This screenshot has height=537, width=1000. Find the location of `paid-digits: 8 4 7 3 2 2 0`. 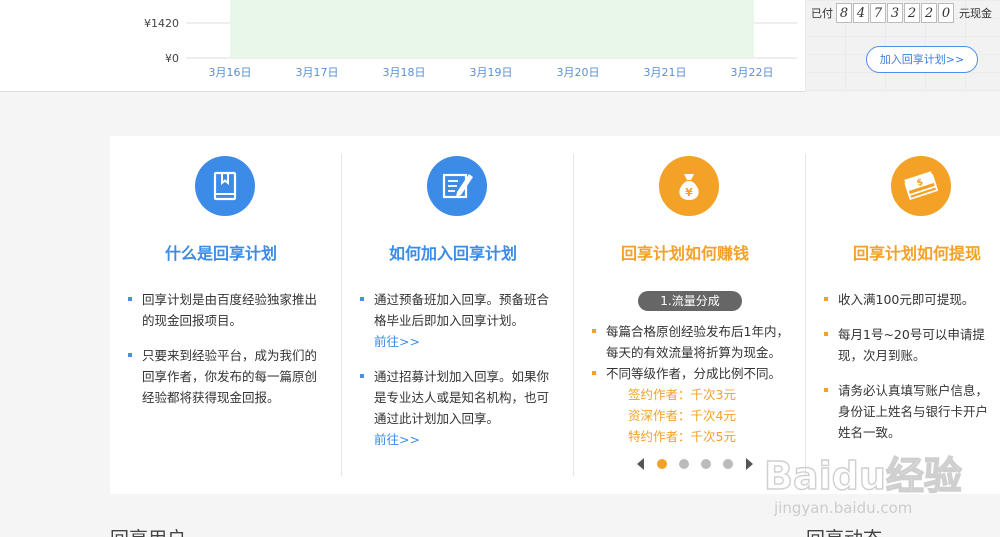

paid-digits: 8 4 7 3 2 2 0 is located at coordinates (895, 13).